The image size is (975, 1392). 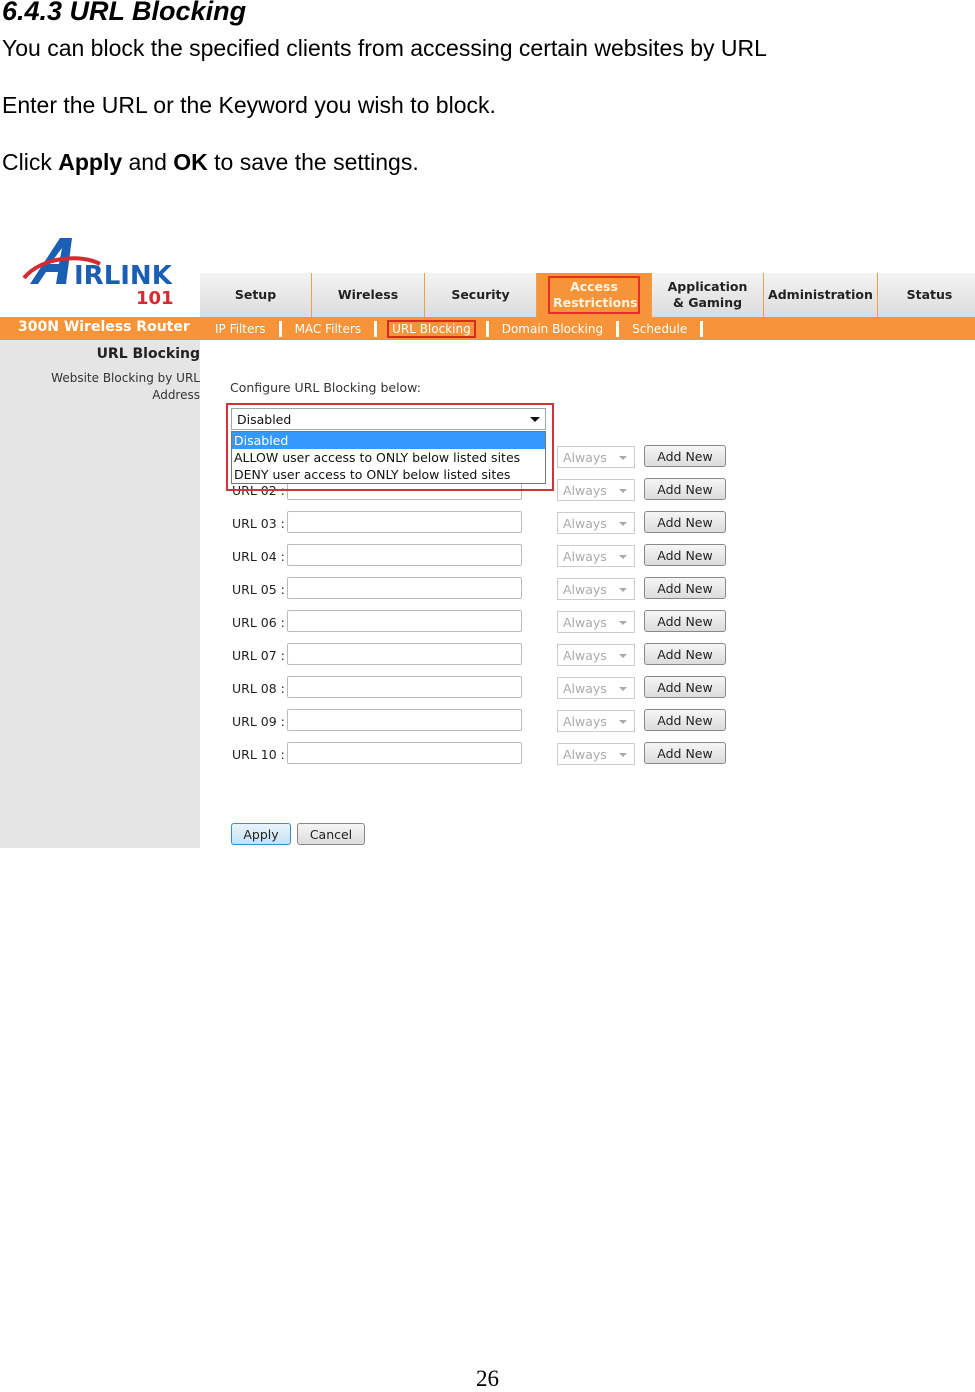 I want to click on text: and, so click(x=148, y=162).